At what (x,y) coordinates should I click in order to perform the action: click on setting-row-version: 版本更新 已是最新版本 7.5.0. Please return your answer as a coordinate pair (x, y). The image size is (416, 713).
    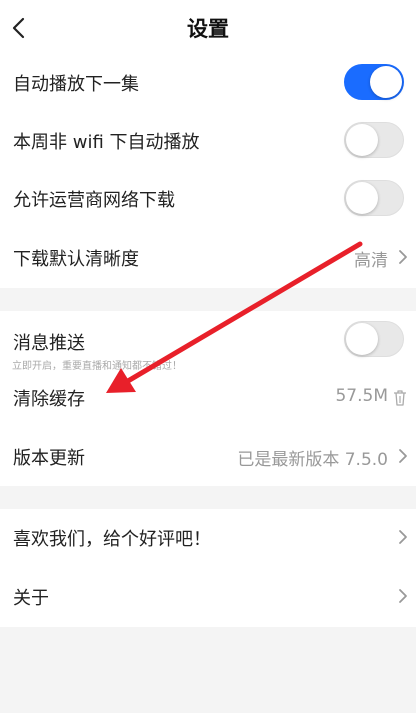
    Looking at the image, I should click on (208, 457).